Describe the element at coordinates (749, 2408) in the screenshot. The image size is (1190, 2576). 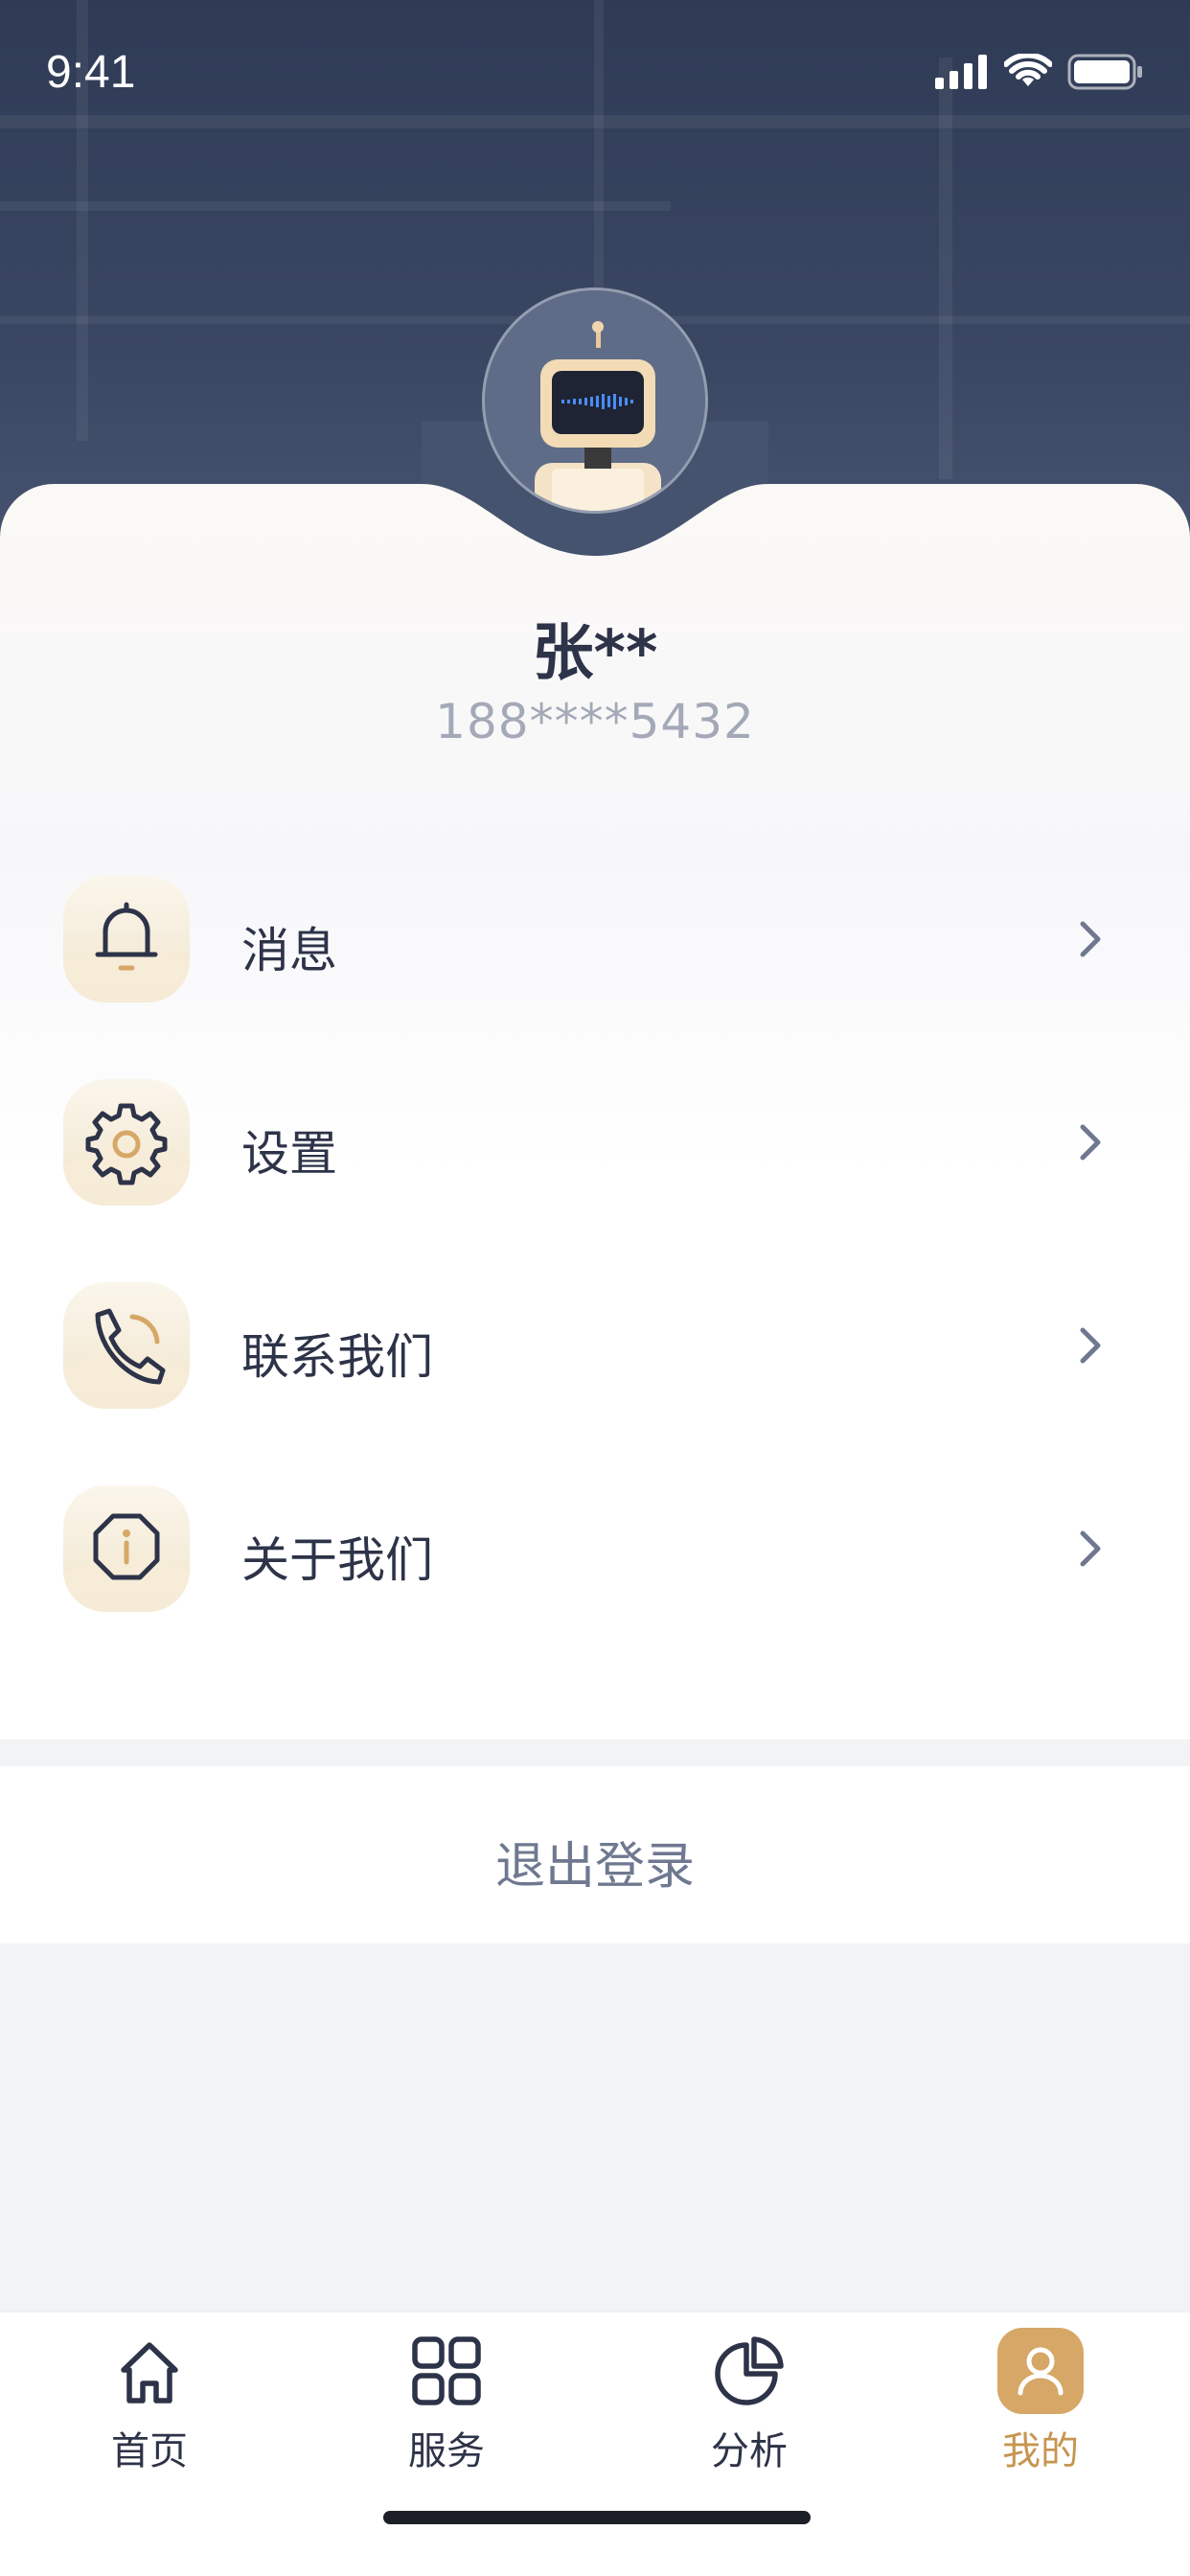
I see `tab-analysis: 分析` at that location.